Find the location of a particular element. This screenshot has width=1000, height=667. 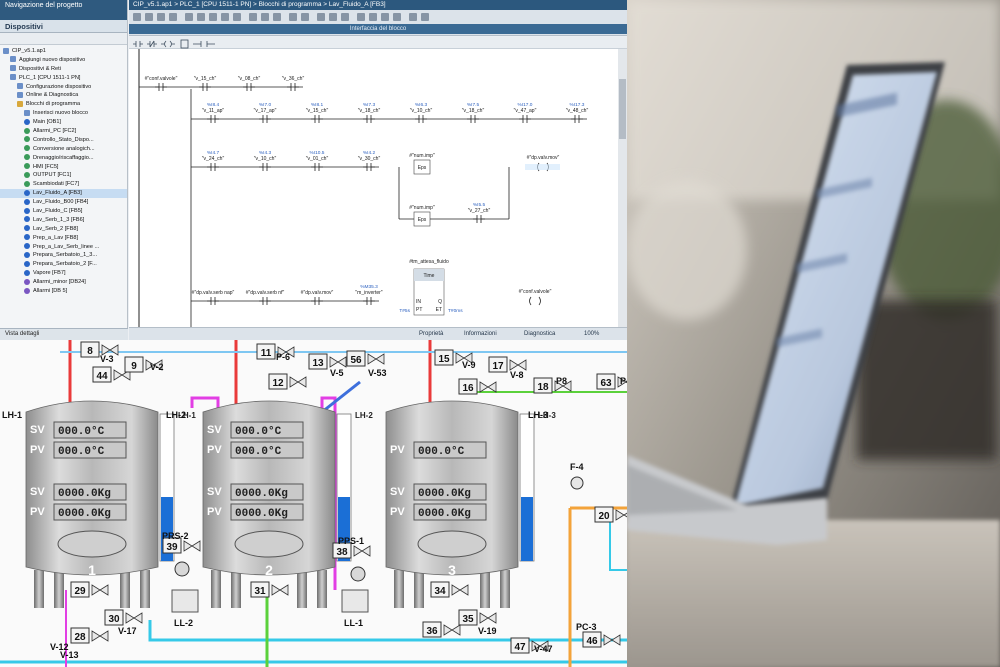

zoom-out-icon is located at coordinates (305, 17).